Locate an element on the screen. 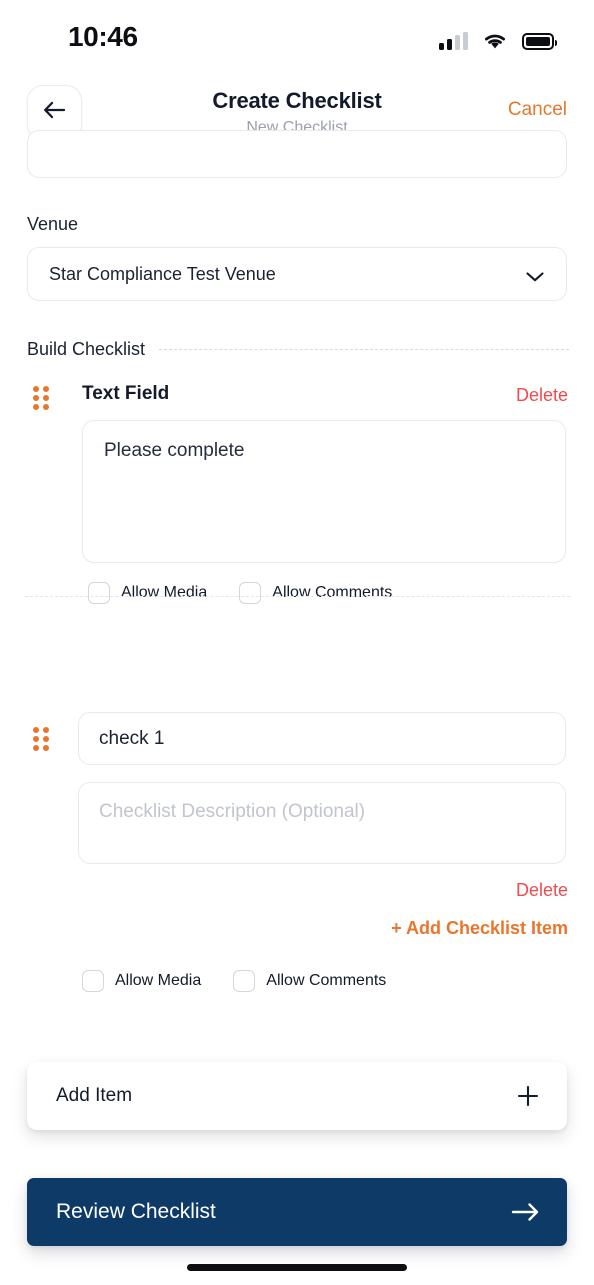 The width and height of the screenshot is (594, 1285). checklist-description-placeholder: Checklist Description (Optional) is located at coordinates (232, 811).